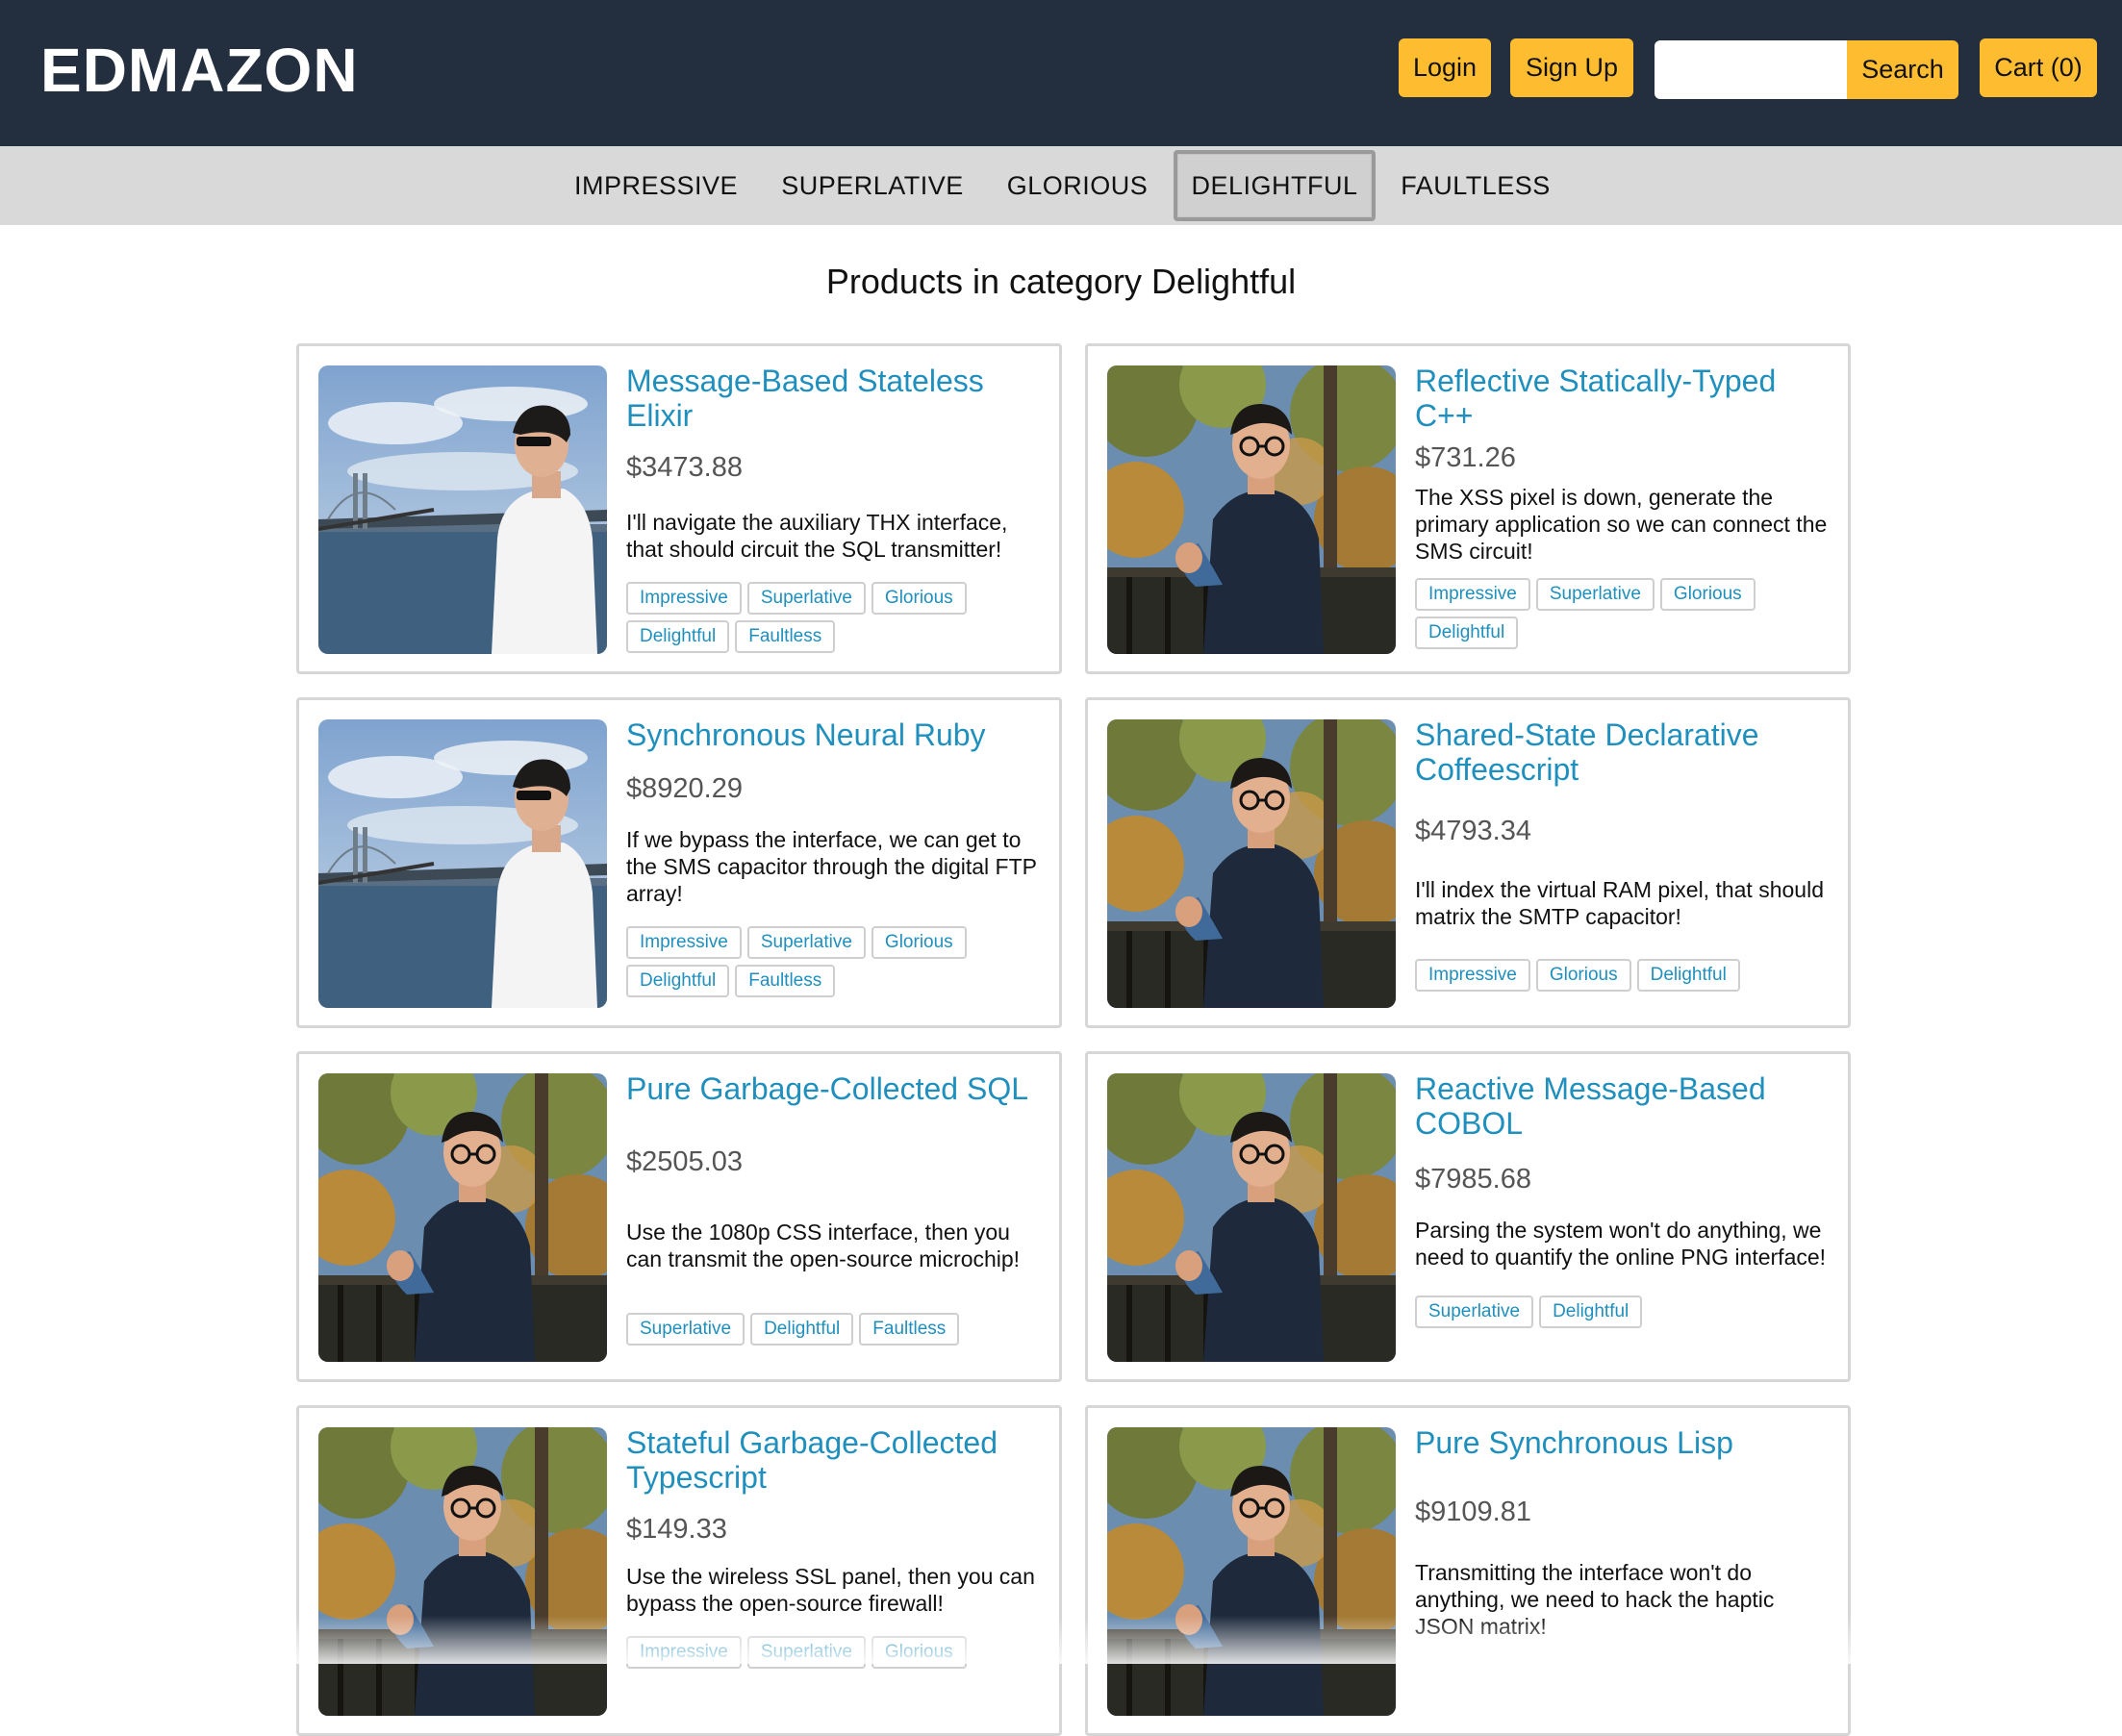 Image resolution: width=2122 pixels, height=1736 pixels. I want to click on search-input, so click(1751, 69).